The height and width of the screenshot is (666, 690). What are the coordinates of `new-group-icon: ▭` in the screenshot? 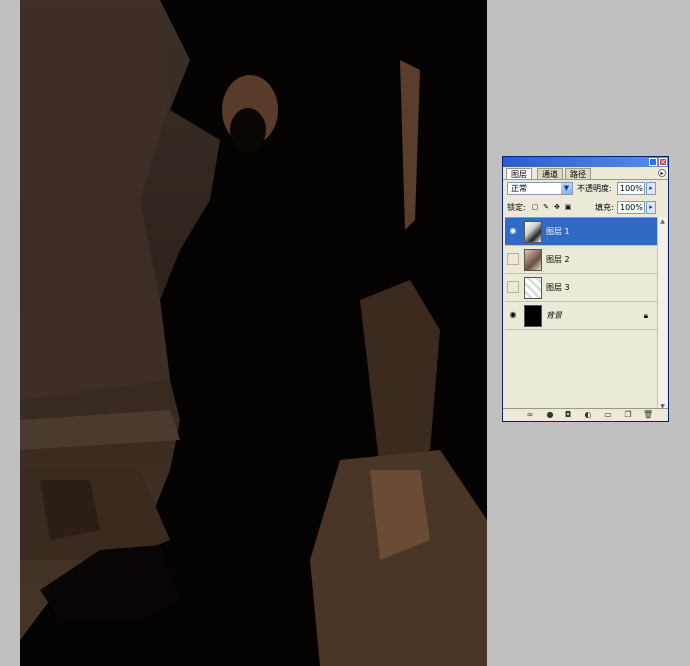 It's located at (608, 415).